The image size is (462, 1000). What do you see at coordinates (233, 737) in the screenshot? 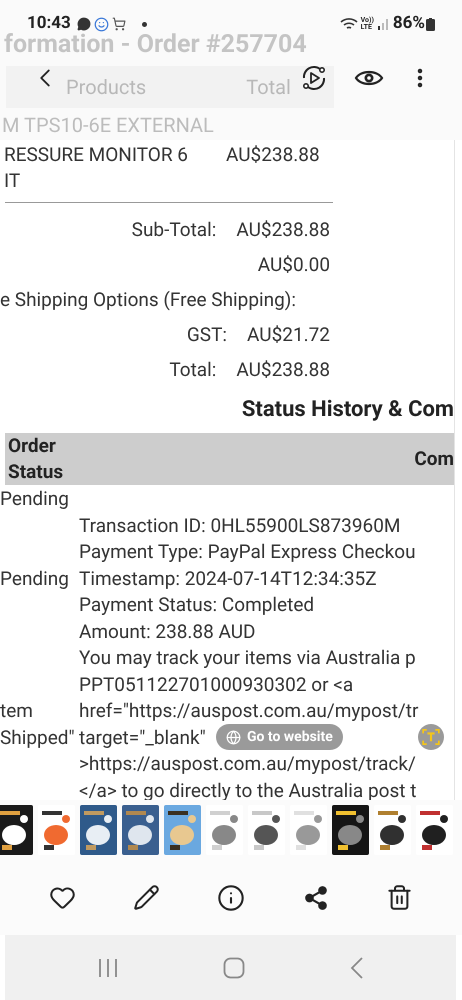
I see `globe-icon` at bounding box center [233, 737].